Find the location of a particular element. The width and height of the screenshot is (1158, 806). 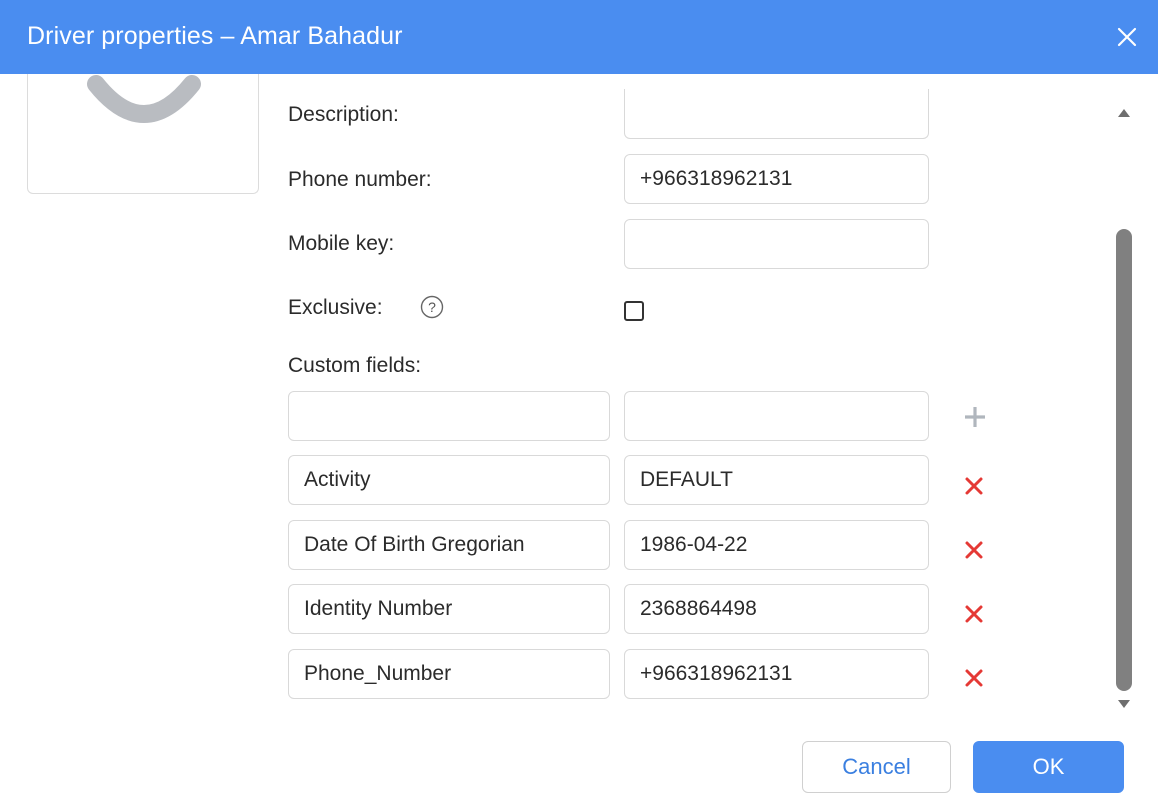

custom-field-value: 2368864498 is located at coordinates (776, 609).